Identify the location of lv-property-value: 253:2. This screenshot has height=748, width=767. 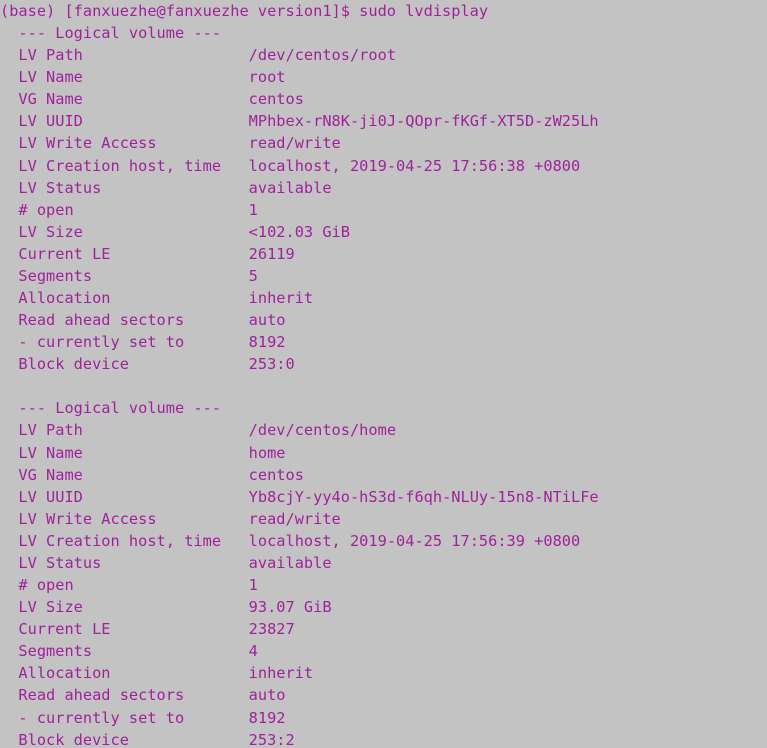
(271, 739).